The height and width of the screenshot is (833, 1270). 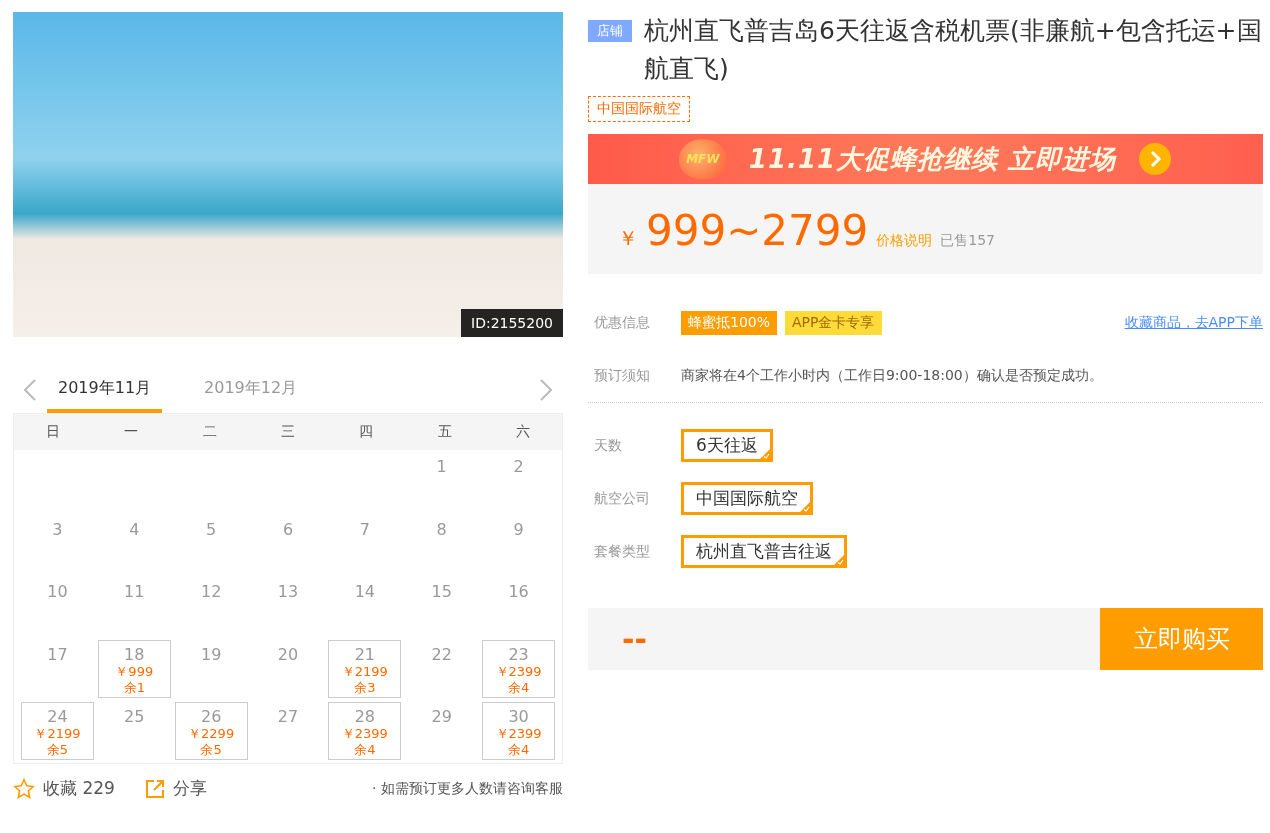 What do you see at coordinates (209, 432) in the screenshot?
I see `weekday-label: 二` at bounding box center [209, 432].